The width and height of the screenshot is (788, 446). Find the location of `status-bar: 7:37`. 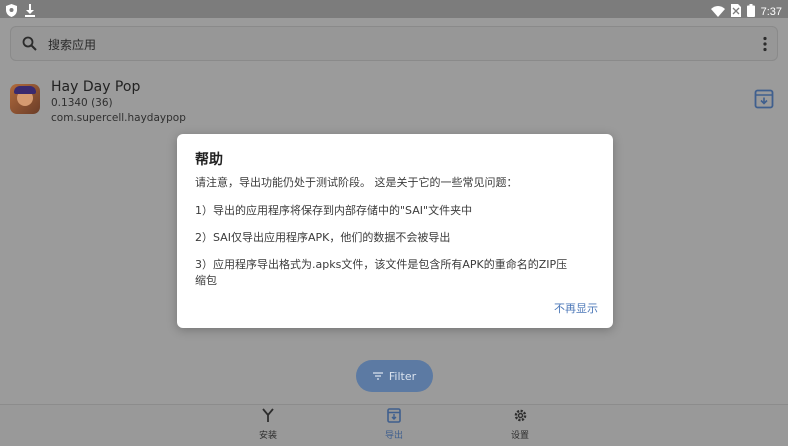

status-bar: 7:37 is located at coordinates (394, 9).